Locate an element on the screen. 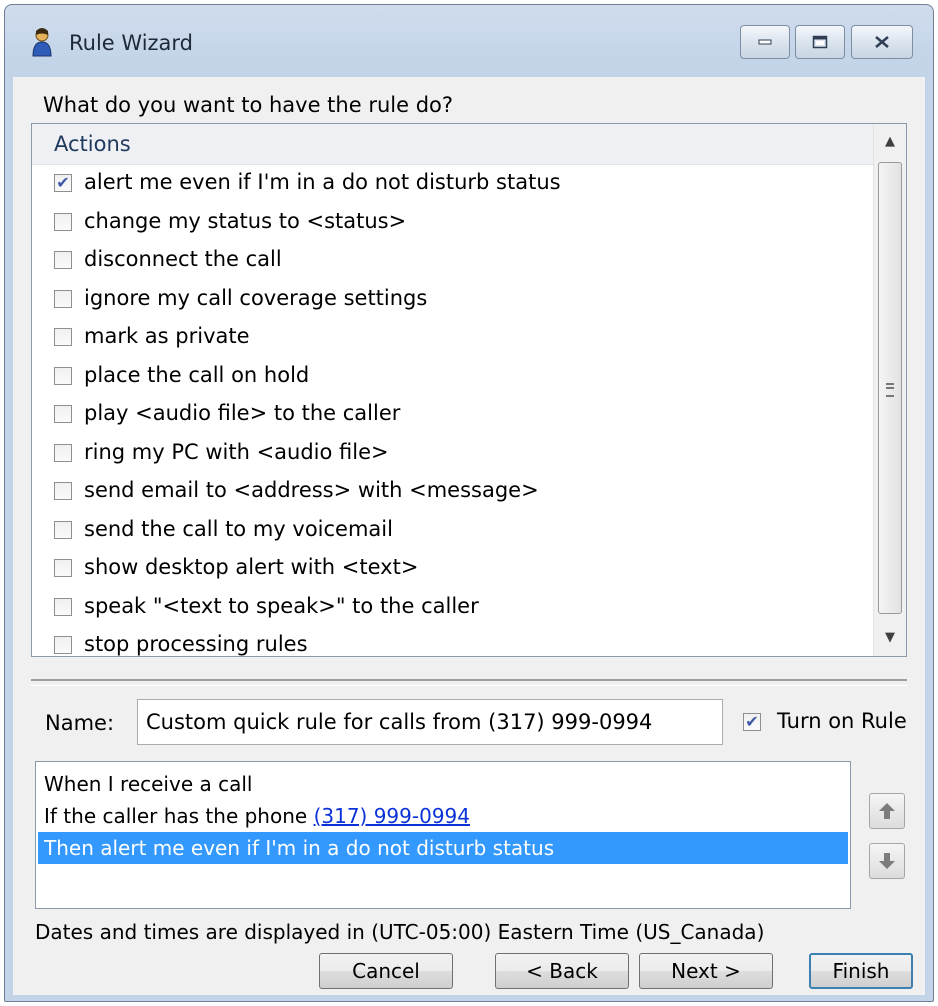  action-item: disconnect the call is located at coordinates (453, 262).